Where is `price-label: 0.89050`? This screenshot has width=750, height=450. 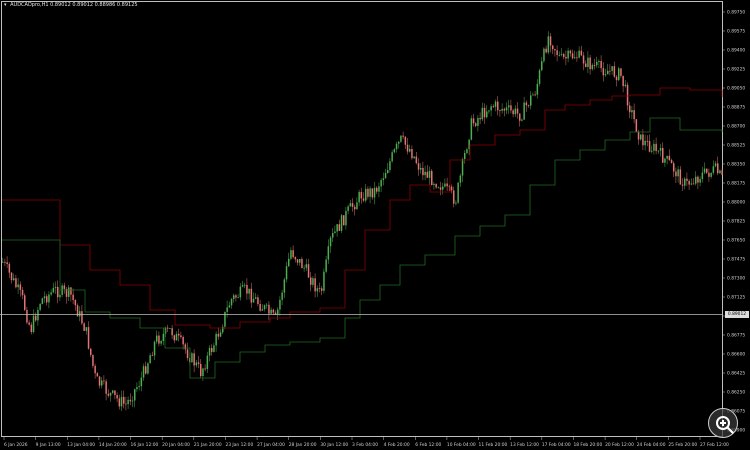 price-label: 0.89050 is located at coordinates (736, 89).